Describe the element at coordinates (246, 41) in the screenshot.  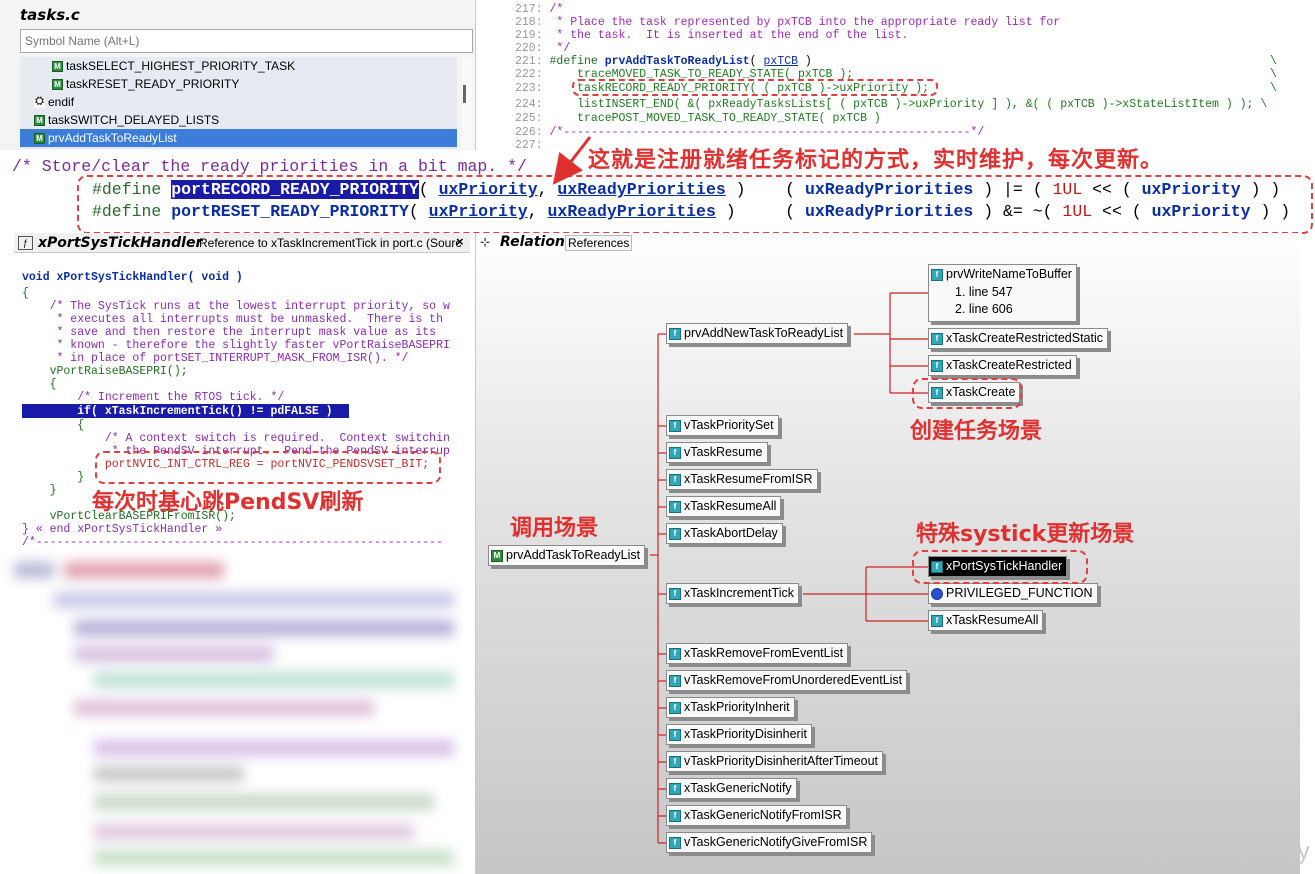
I see `symbol-search-input` at that location.